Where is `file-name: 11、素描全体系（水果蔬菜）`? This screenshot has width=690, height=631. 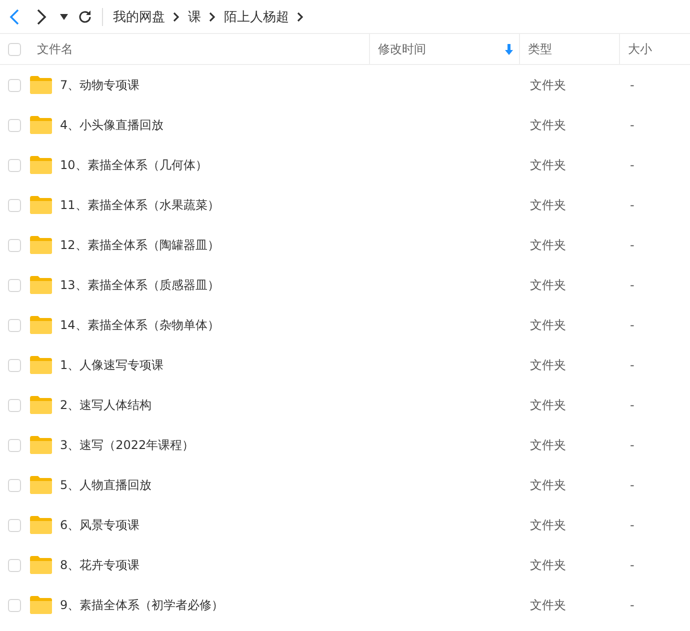 file-name: 11、素描全体系（水果蔬菜） is located at coordinates (295, 205).